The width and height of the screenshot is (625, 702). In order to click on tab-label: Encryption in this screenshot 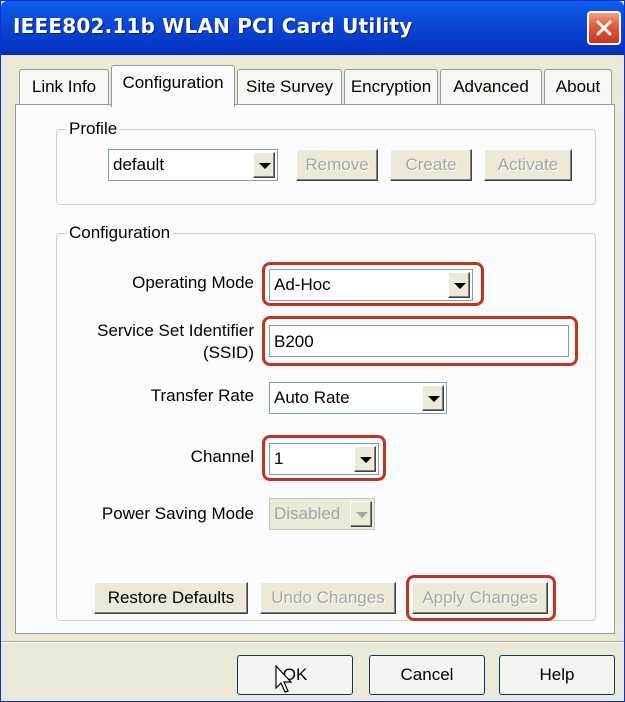, I will do `click(391, 86)`.